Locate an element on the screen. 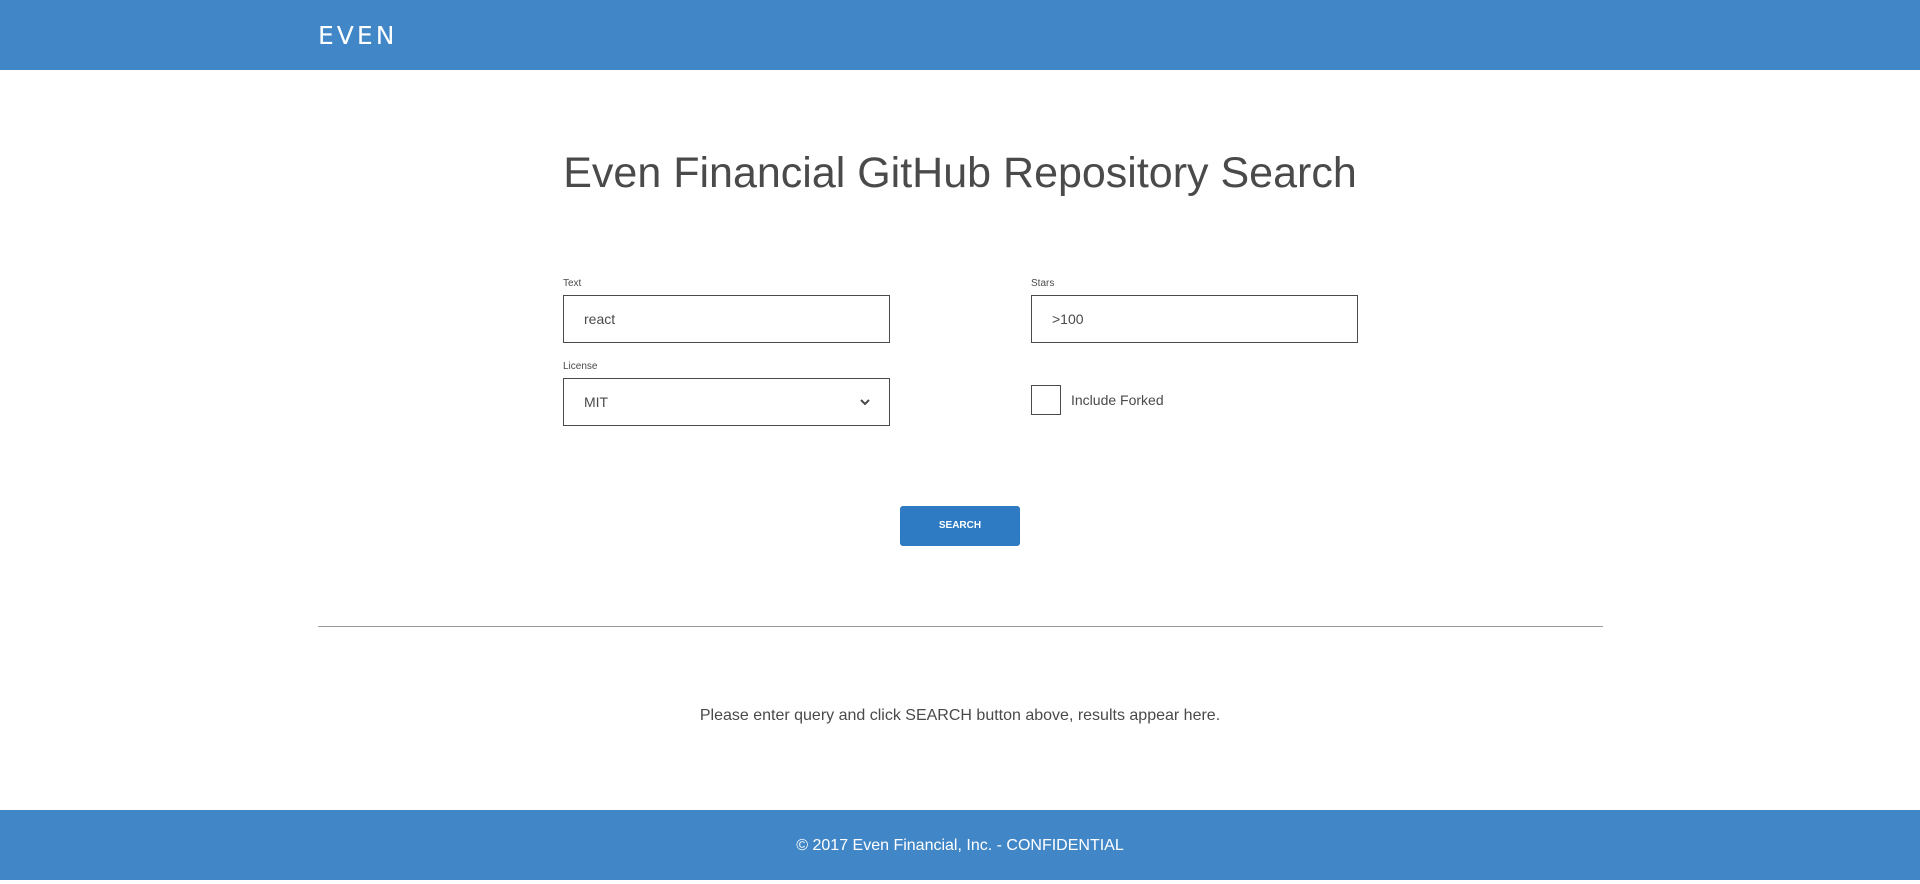 The image size is (1920, 884). stars-field-label: Stars is located at coordinates (1043, 283).